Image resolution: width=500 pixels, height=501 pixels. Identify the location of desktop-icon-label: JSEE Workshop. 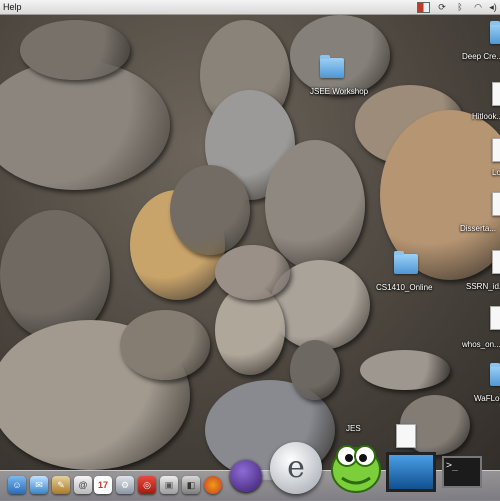
(339, 91).